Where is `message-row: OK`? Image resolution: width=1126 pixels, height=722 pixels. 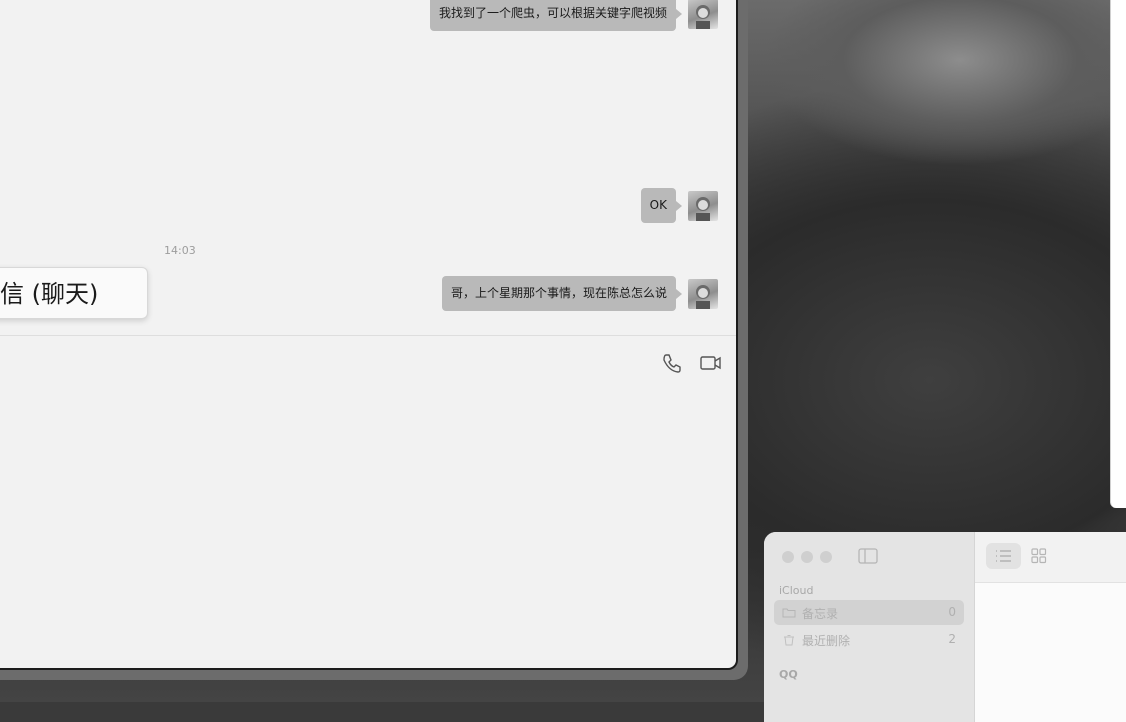
message-row: OK is located at coordinates (679, 205).